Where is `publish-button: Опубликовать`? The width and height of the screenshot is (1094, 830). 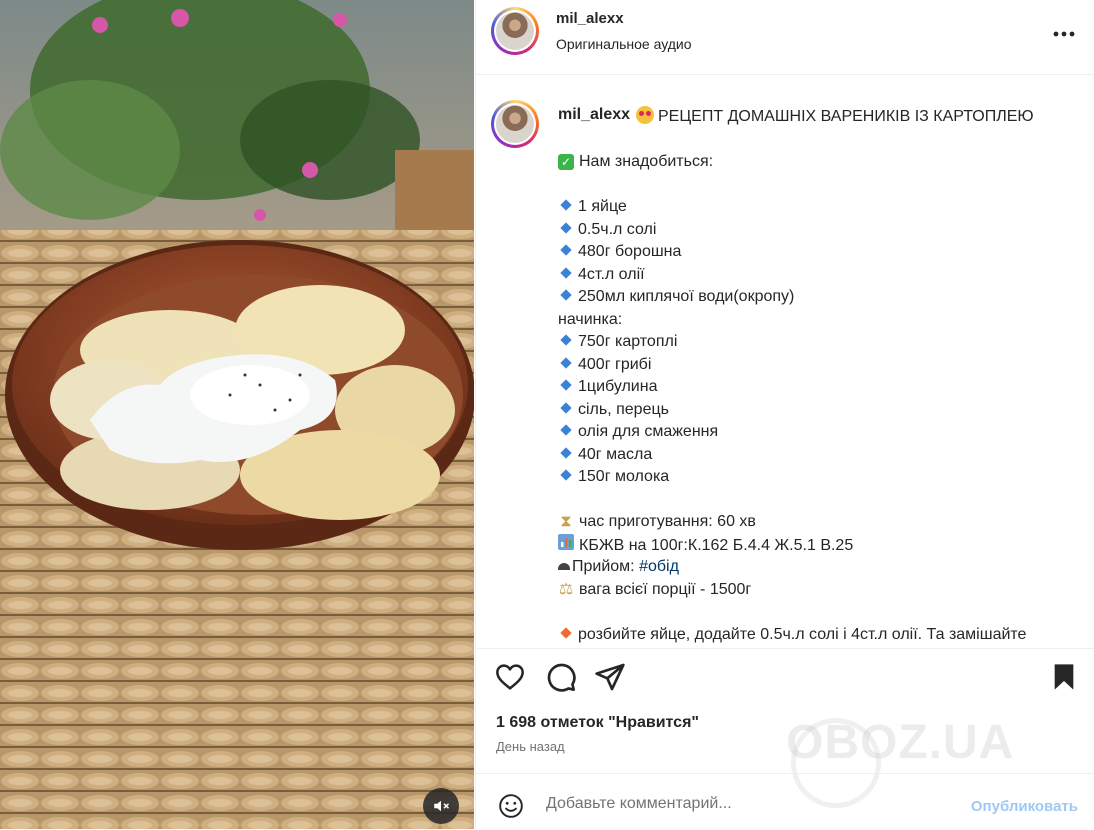
publish-button: Опубликовать is located at coordinates (1024, 806).